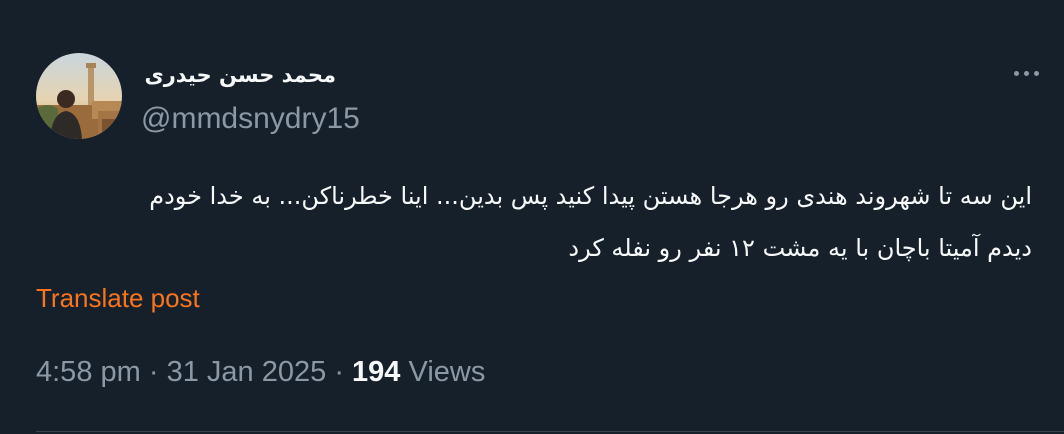  I want to click on translate-post-link: Translate post, so click(118, 298).